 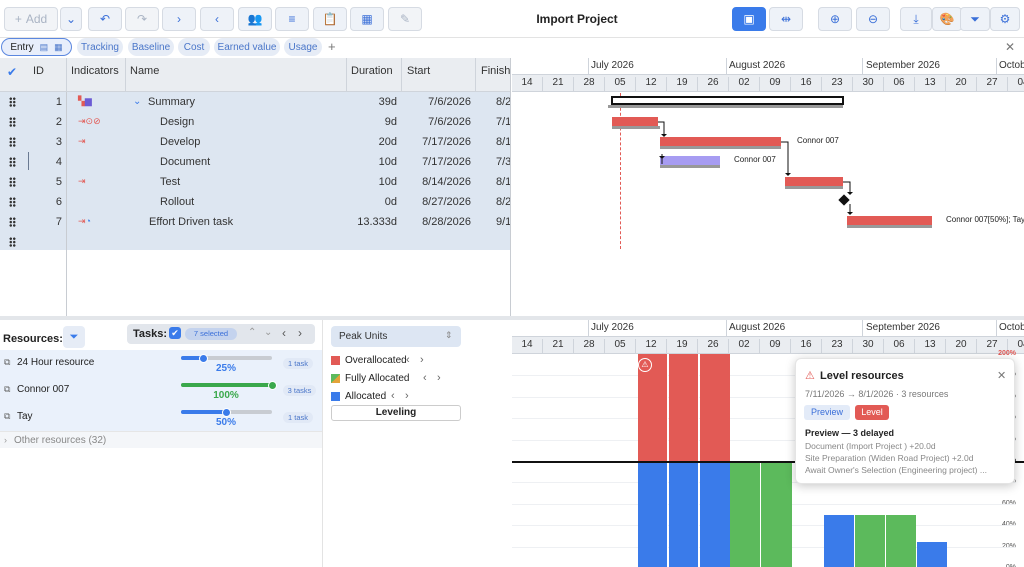 I want to click on units-select: Peak Units ⇕, so click(x=396, y=336).